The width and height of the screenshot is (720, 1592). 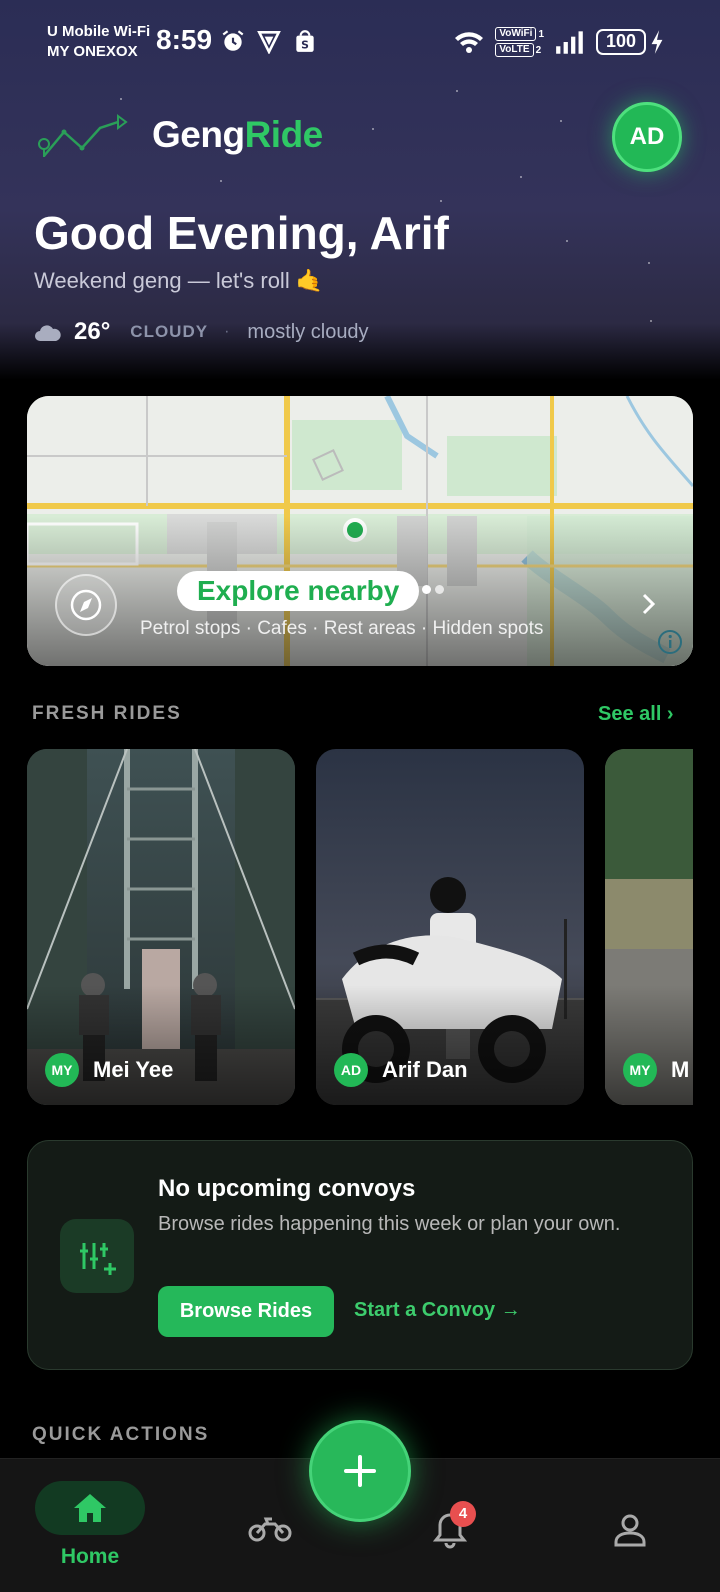 What do you see at coordinates (270, 1529) in the screenshot?
I see `motorcycle-icon` at bounding box center [270, 1529].